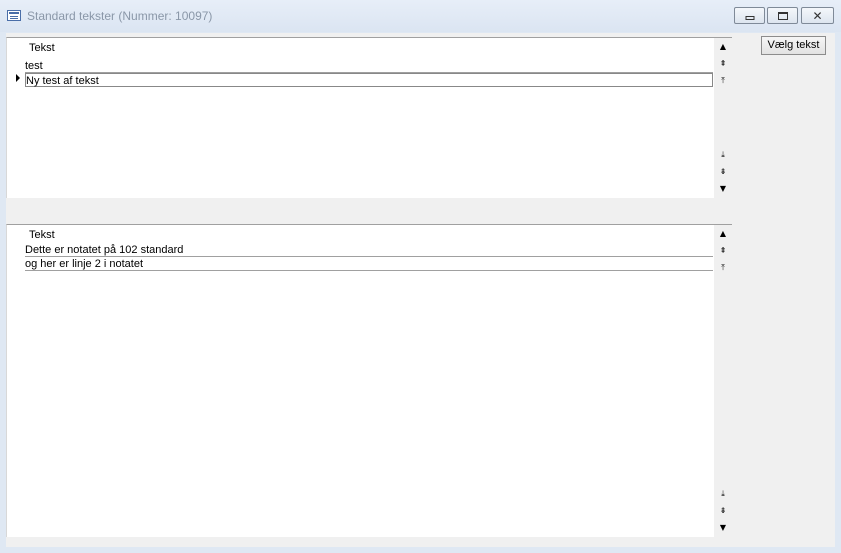 The image size is (841, 553). What do you see at coordinates (723, 381) in the screenshot?
I see `bottom-scrollbar: ▲ ⇞ ⤒ ⤓ ⇟ ▼` at bounding box center [723, 381].